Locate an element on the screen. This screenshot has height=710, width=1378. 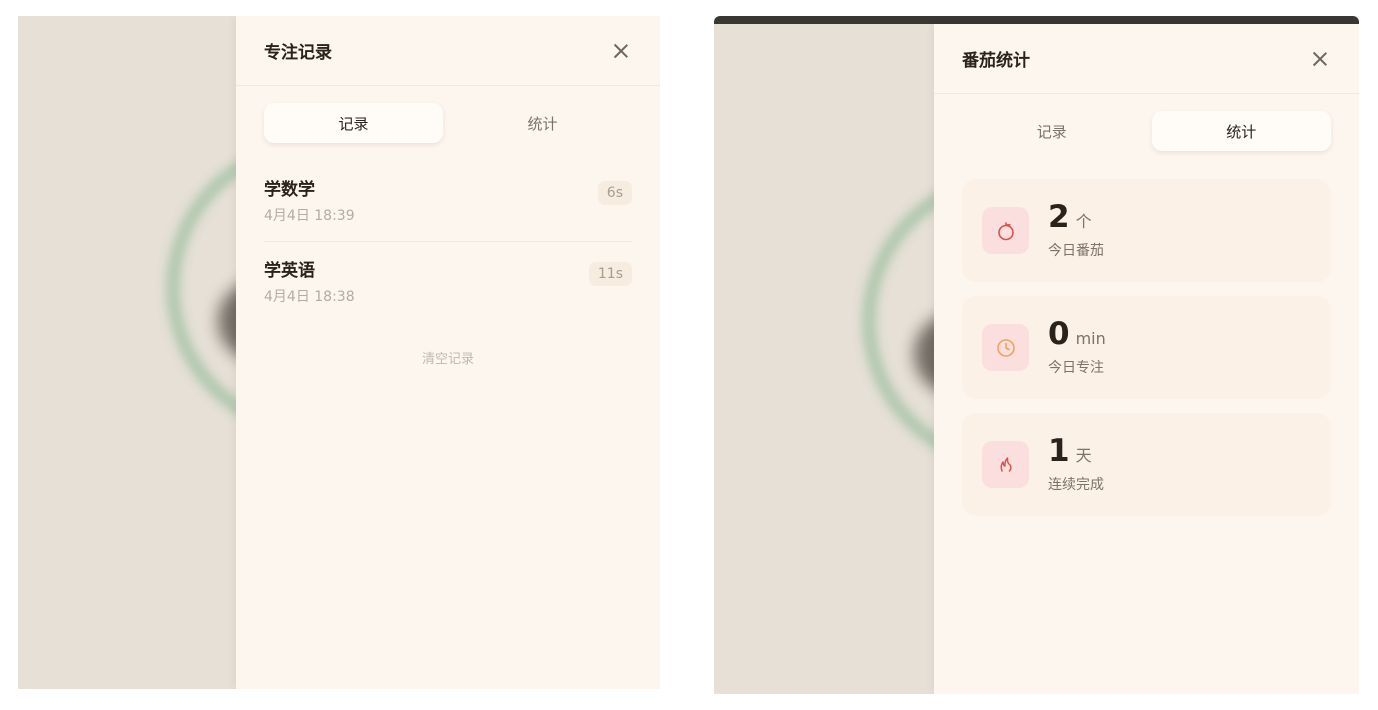
panel-header: 专注记录 is located at coordinates (448, 51).